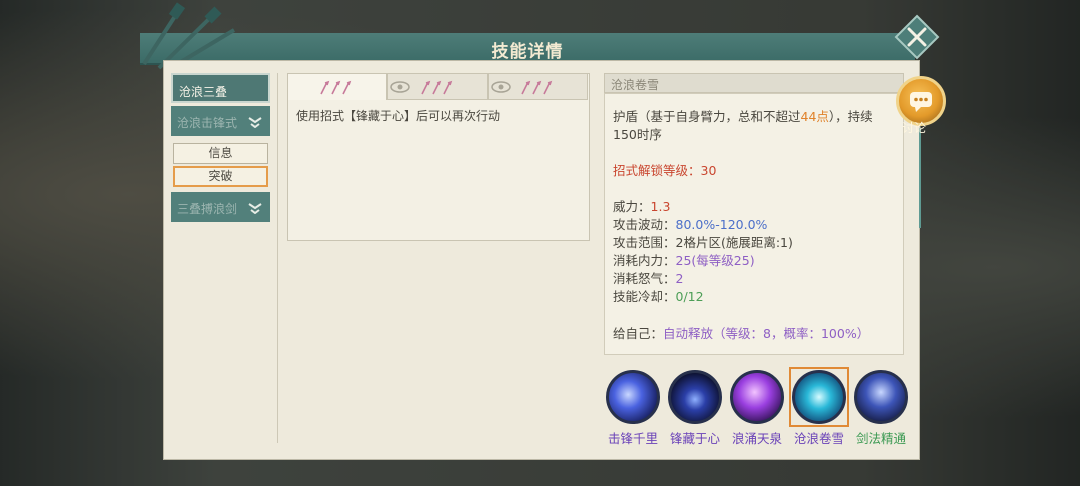 This screenshot has height=486, width=1080. I want to click on self-trigger: 给自己：自动释放（等级：8，概率：100%）, so click(741, 332).